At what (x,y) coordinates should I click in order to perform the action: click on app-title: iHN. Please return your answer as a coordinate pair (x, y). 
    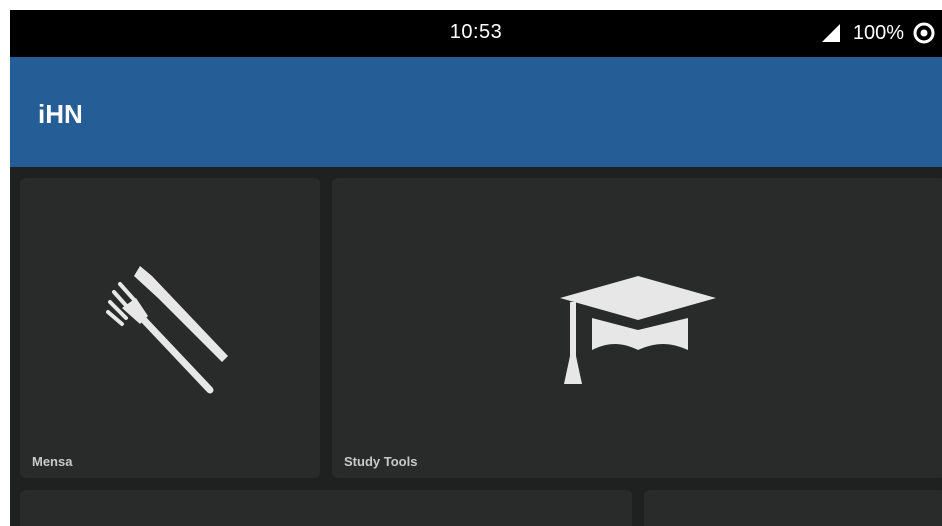
    Looking at the image, I should click on (60, 114).